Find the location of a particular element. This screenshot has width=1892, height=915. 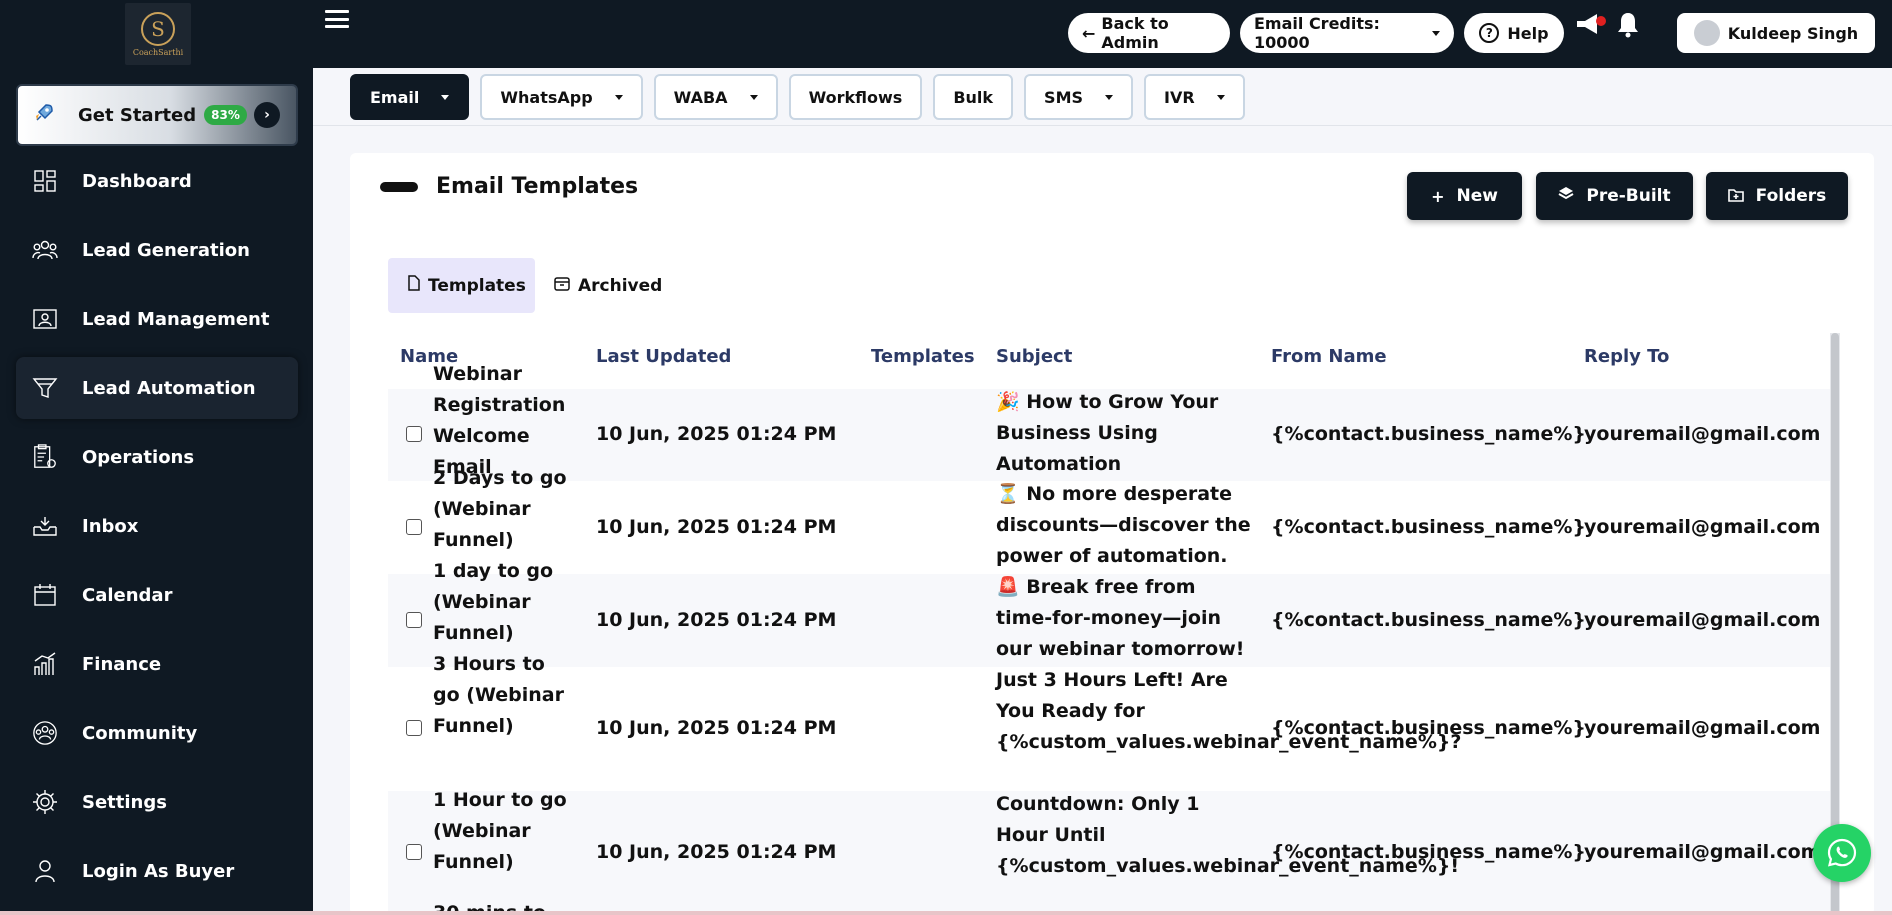

tab-templates-label: Templates is located at coordinates (477, 285).